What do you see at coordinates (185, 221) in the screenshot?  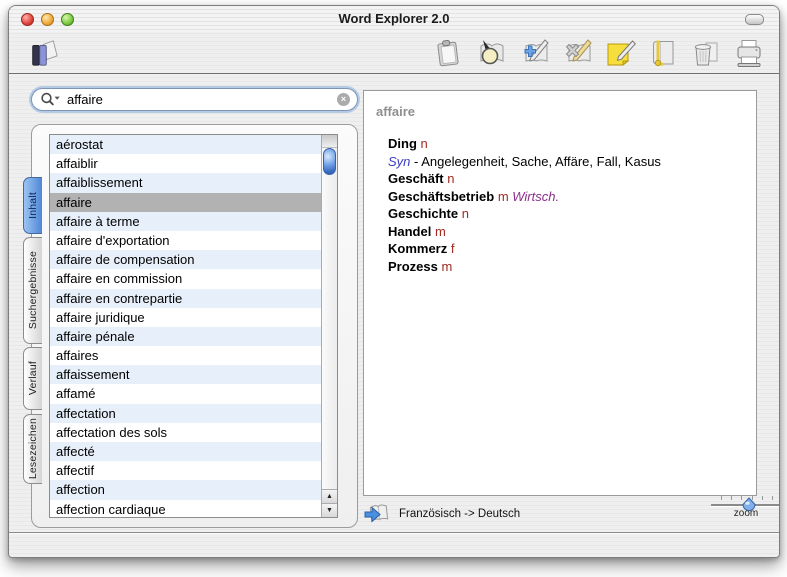 I see `list-item: affaire à terme` at bounding box center [185, 221].